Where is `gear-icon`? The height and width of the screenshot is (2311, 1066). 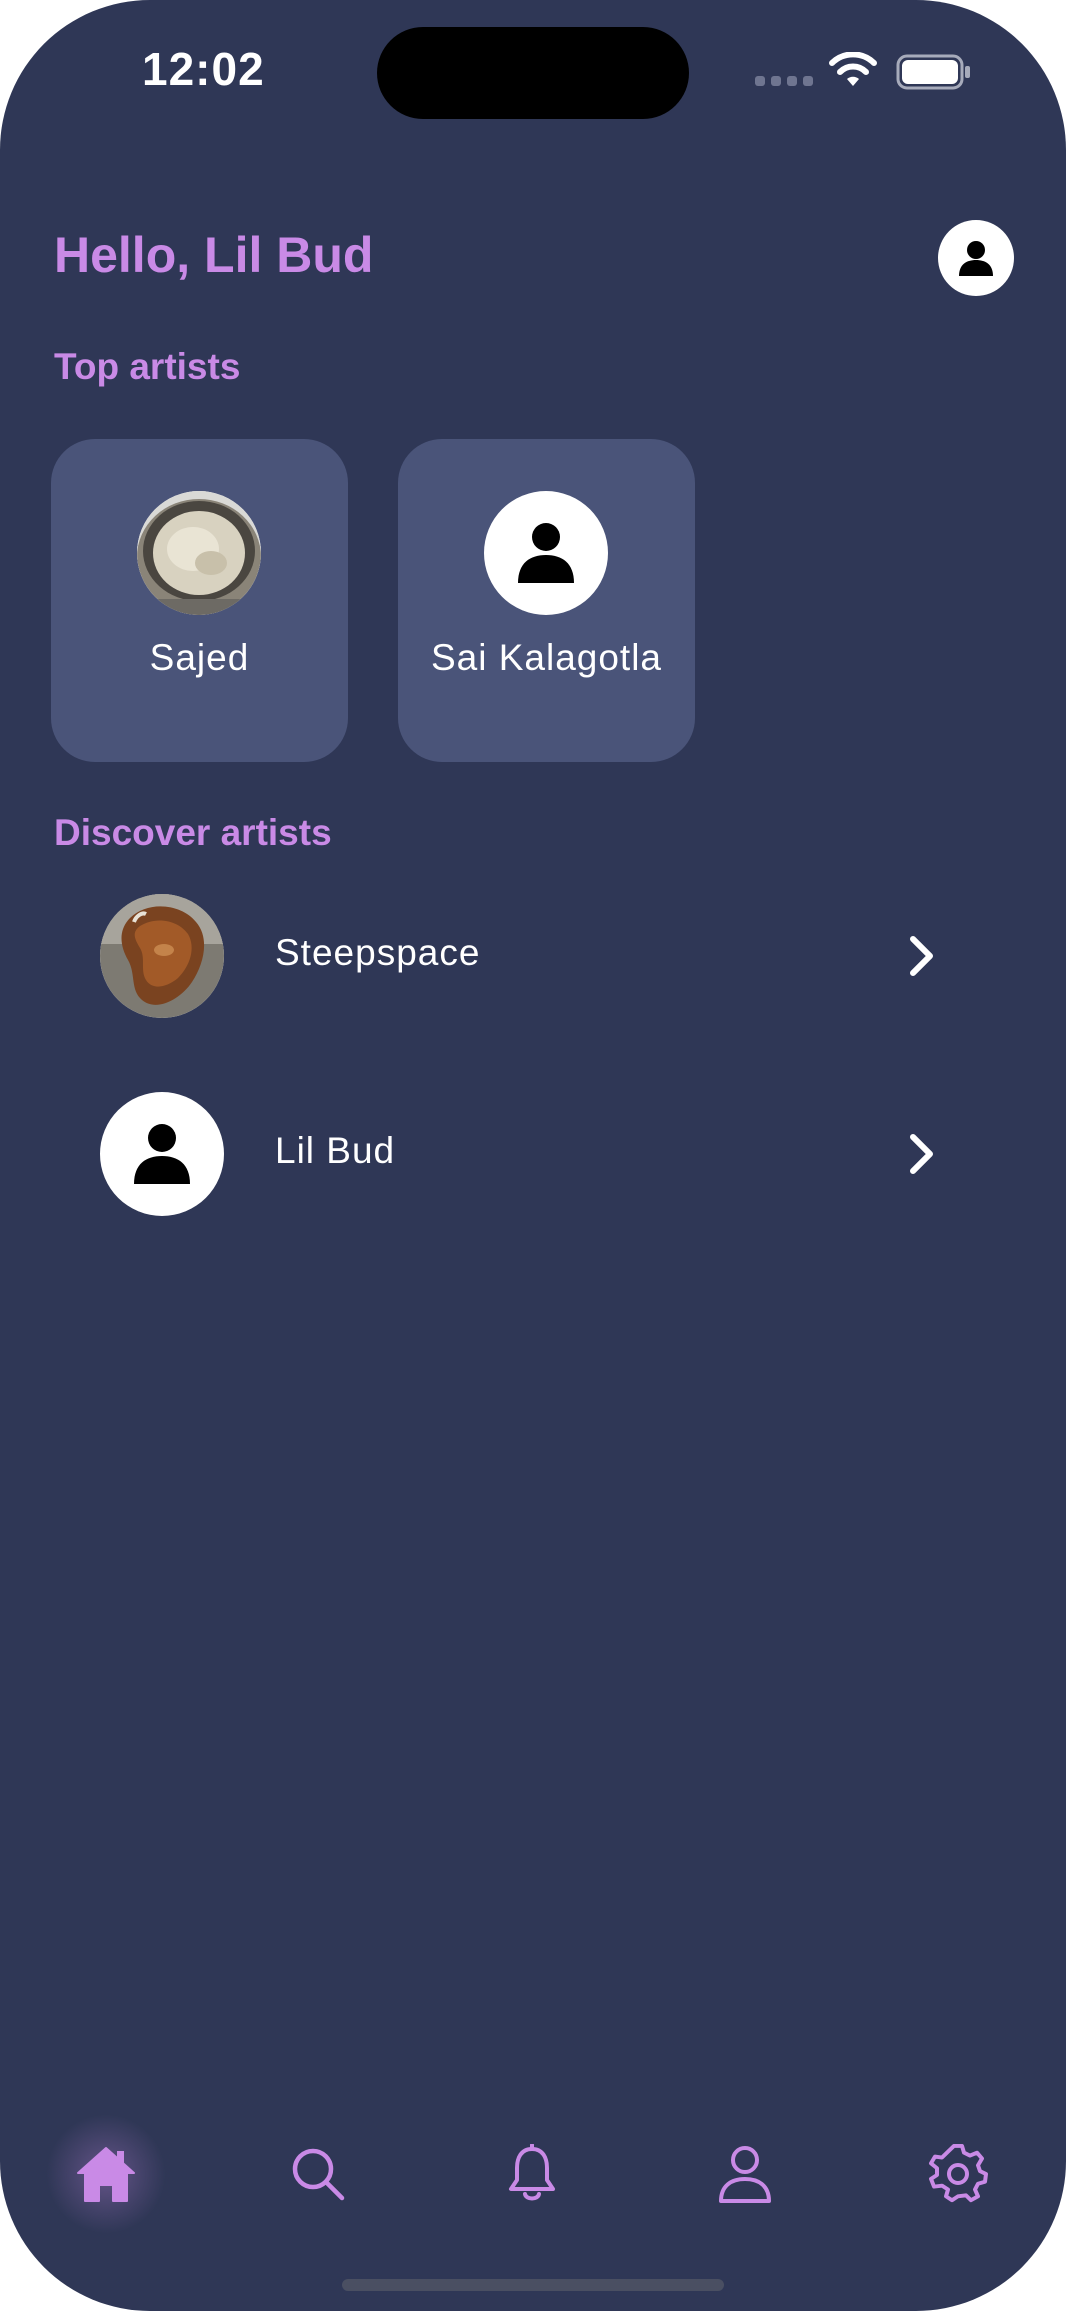
gear-icon is located at coordinates (958, 2173).